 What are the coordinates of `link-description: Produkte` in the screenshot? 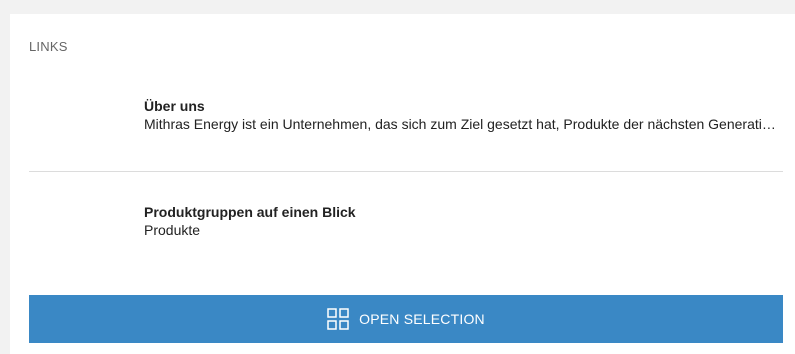 It's located at (172, 230).